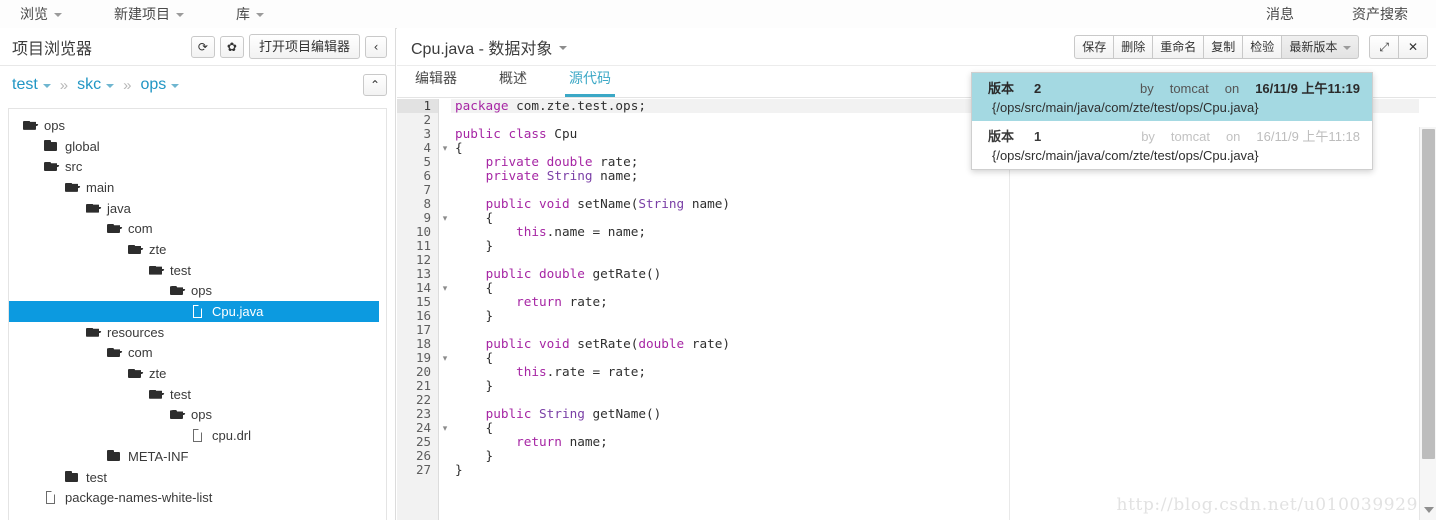 The width and height of the screenshot is (1436, 520). I want to click on menu-asset-search: 资产搜索, so click(1380, 14).